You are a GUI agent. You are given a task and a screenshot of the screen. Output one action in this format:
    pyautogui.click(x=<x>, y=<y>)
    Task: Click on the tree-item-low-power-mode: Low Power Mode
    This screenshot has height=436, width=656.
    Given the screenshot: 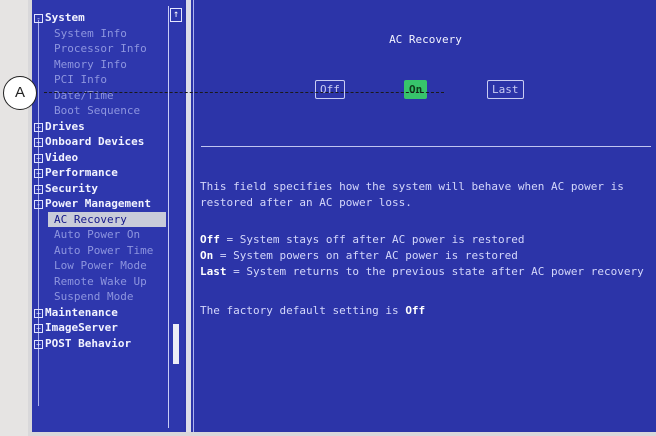 What is the action you would take?
    pyautogui.click(x=108, y=266)
    